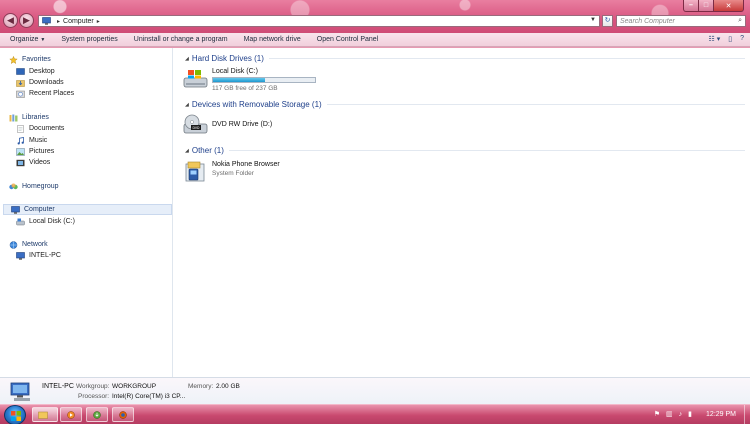  I want to click on folder-icon, so click(43, 415).